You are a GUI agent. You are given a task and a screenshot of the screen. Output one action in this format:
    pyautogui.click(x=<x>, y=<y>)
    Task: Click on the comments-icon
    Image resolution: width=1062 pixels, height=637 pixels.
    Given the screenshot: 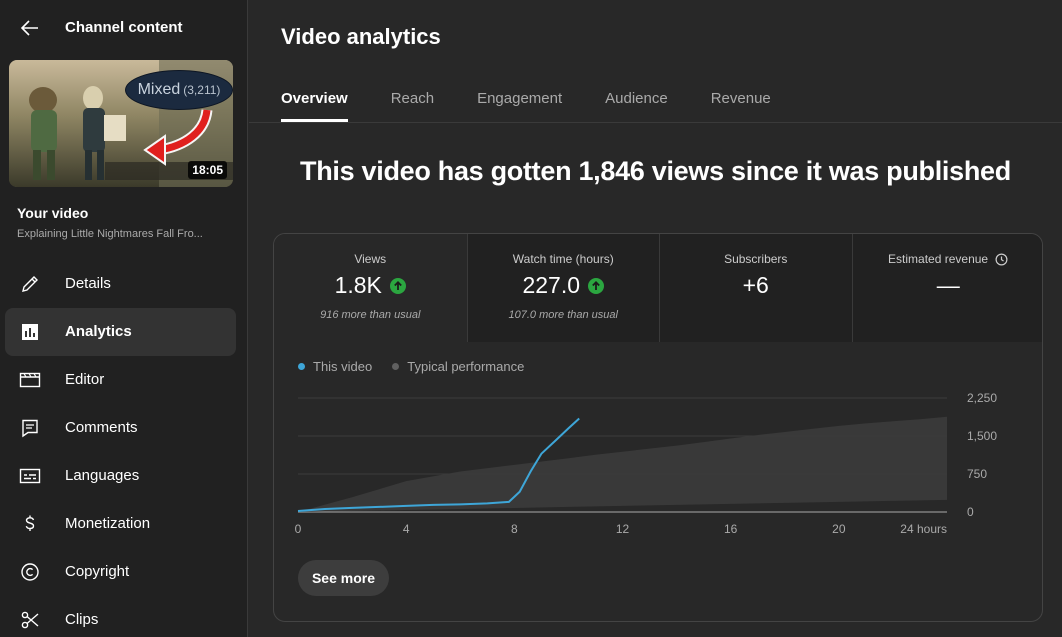 What is the action you would take?
    pyautogui.click(x=30, y=428)
    